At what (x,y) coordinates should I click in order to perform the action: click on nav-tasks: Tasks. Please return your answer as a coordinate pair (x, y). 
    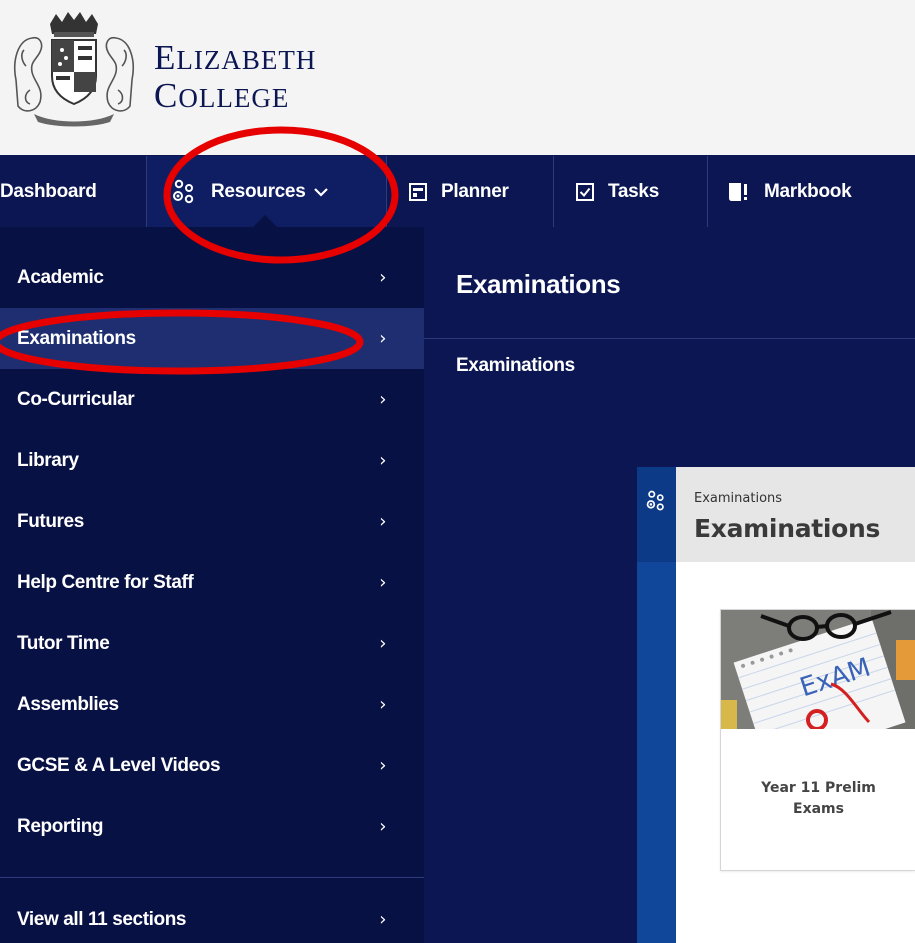
    Looking at the image, I should click on (631, 192).